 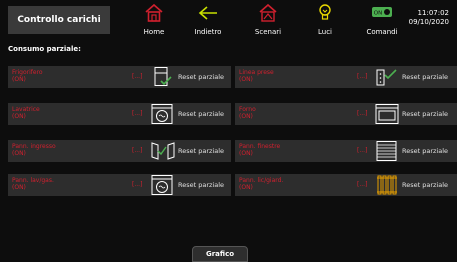 I want to click on load-name: Lavatrice, so click(x=26, y=109).